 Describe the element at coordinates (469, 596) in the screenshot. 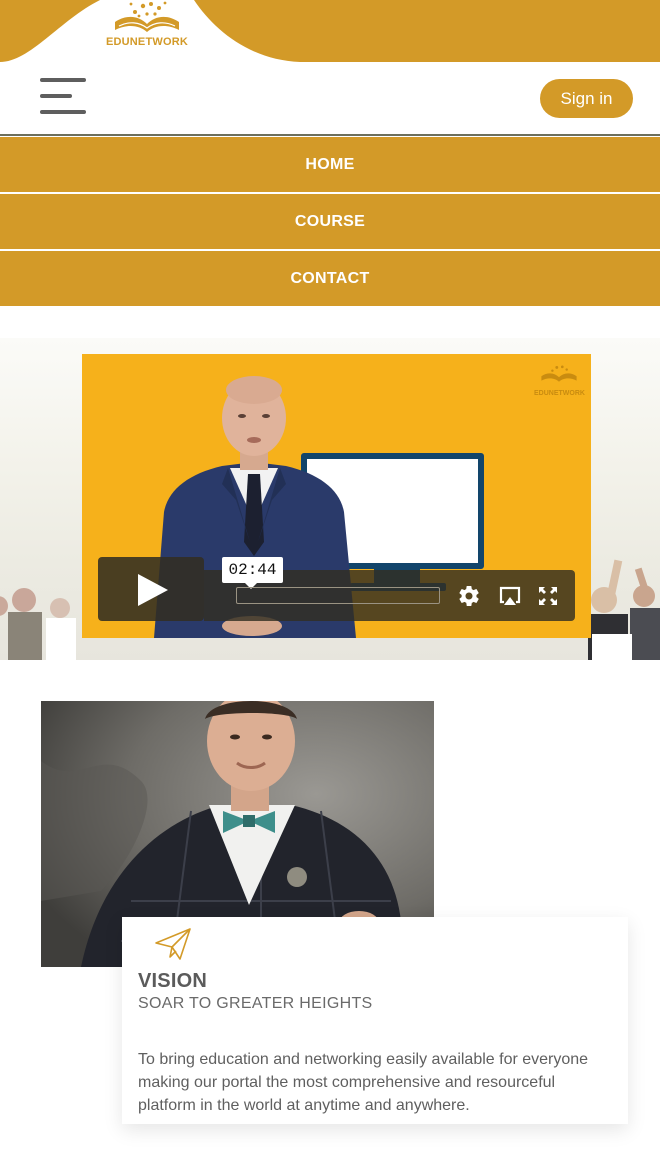

I see `settings-gear-icon` at that location.